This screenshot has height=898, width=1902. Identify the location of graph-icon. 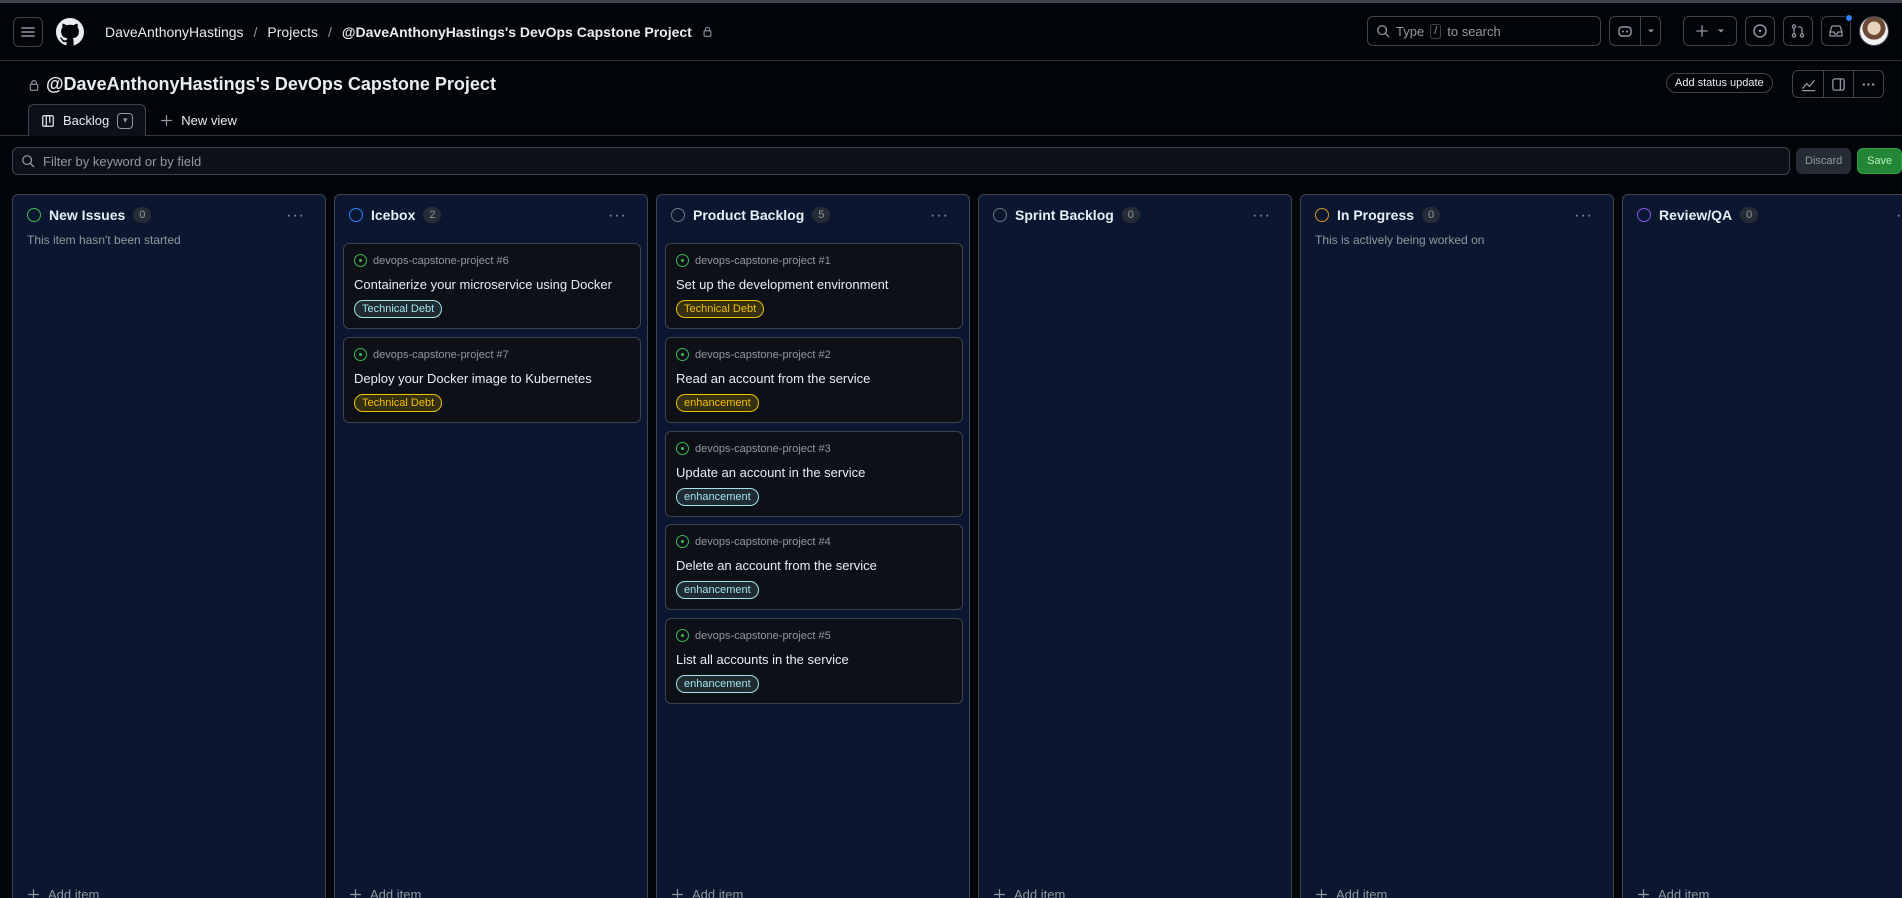
(1808, 85).